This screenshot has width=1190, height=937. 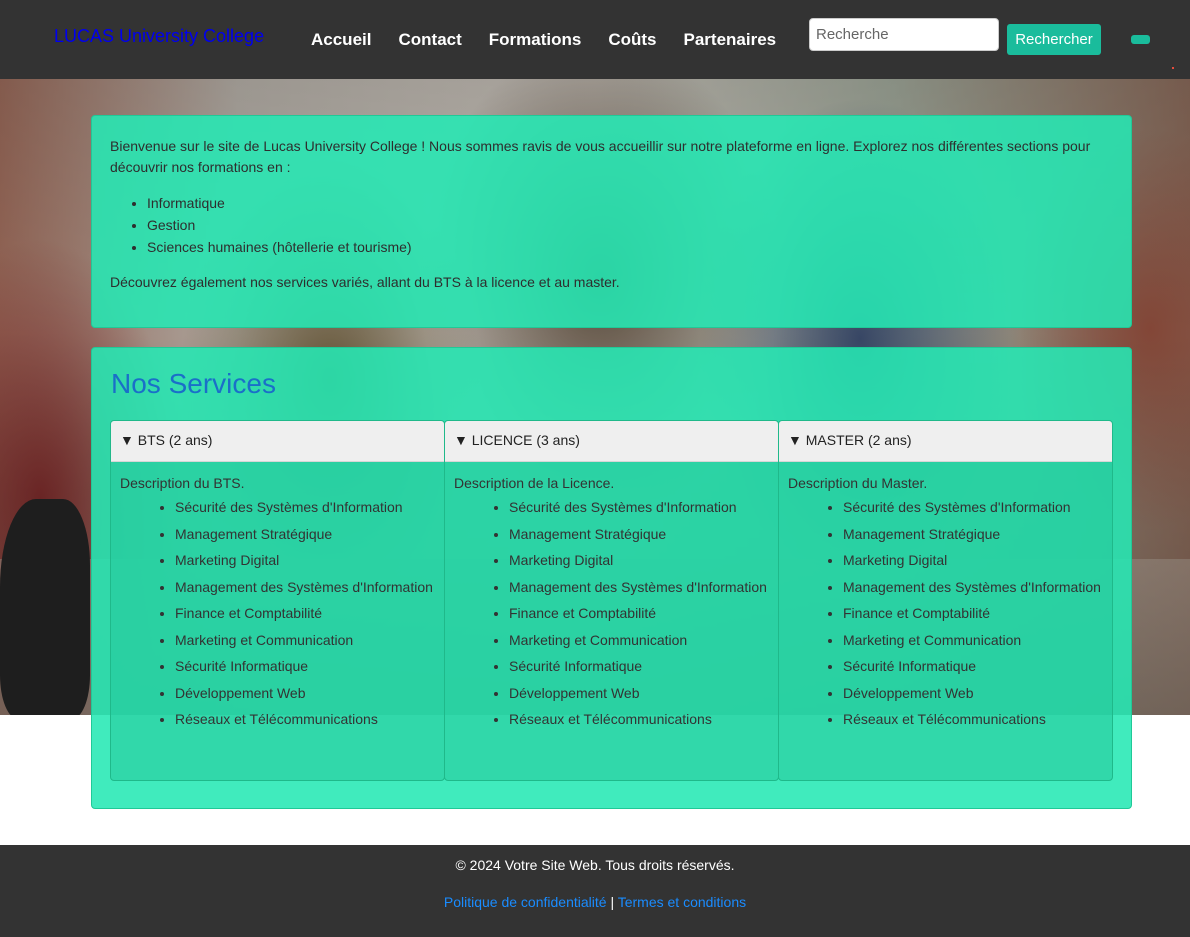 I want to click on nav-accueil: Accueil, so click(x=341, y=40).